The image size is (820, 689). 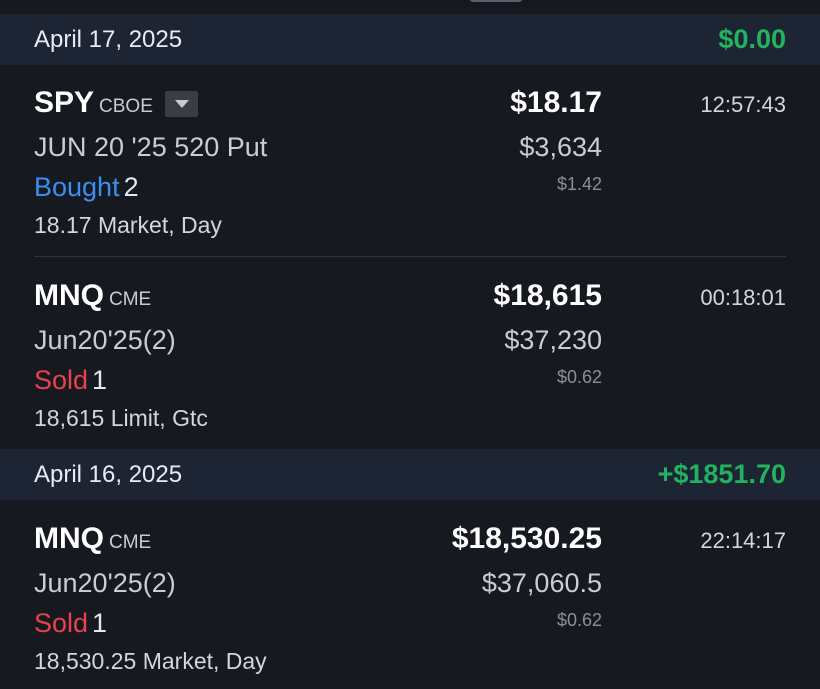 What do you see at coordinates (121, 418) in the screenshot?
I see `order-detail: 18,615 Limit, Gtc` at bounding box center [121, 418].